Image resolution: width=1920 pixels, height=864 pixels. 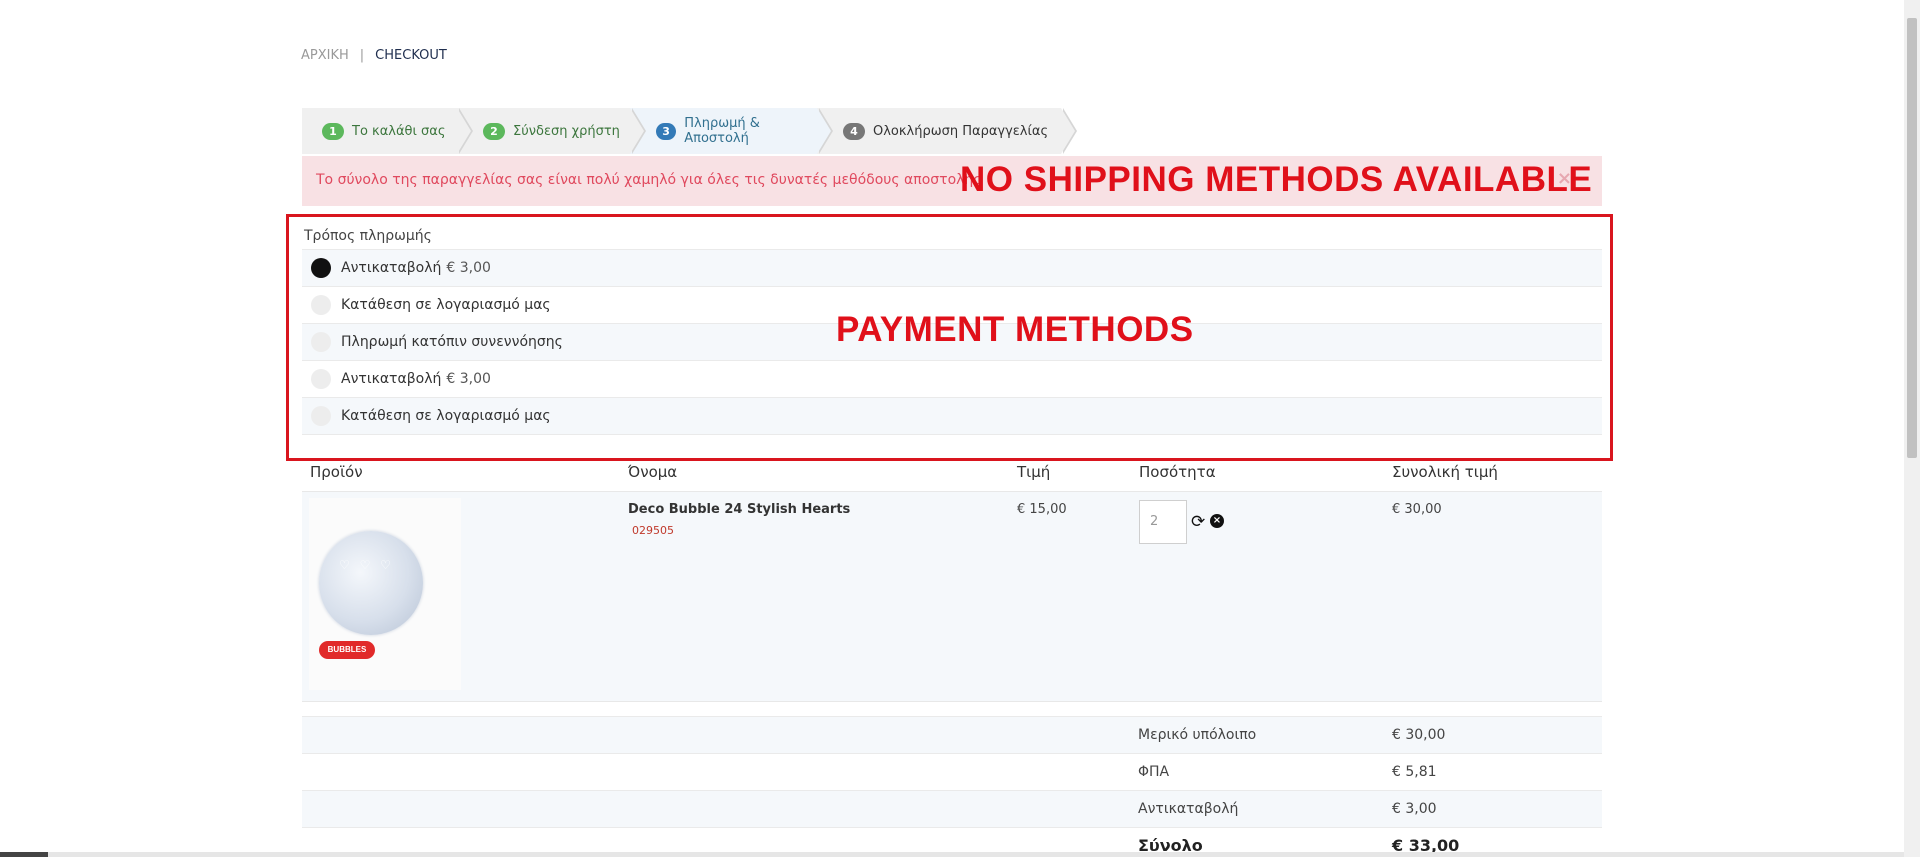 I want to click on column-header-quantity: Ποσότητα, so click(x=1177, y=472).